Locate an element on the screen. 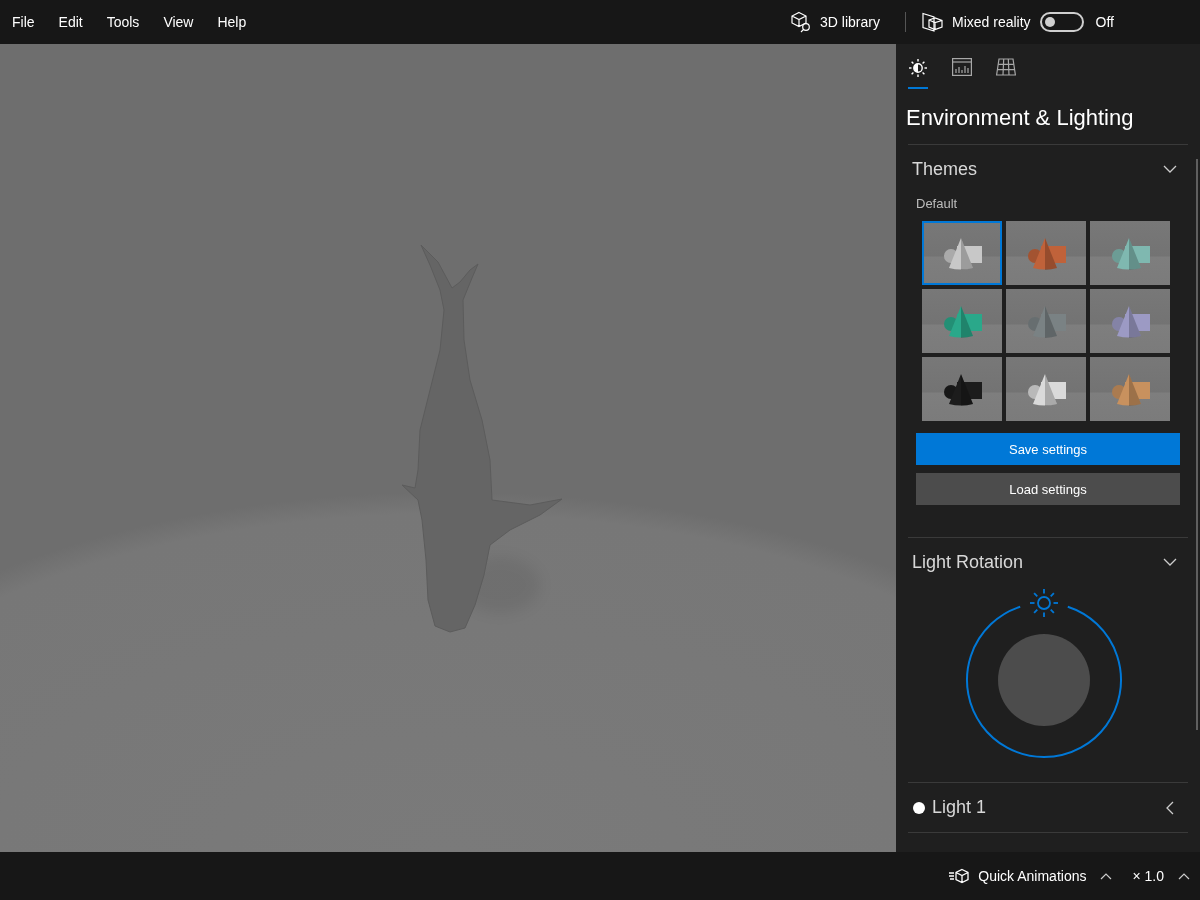 The height and width of the screenshot is (900, 1200). toggle-switch is located at coordinates (1061, 22).